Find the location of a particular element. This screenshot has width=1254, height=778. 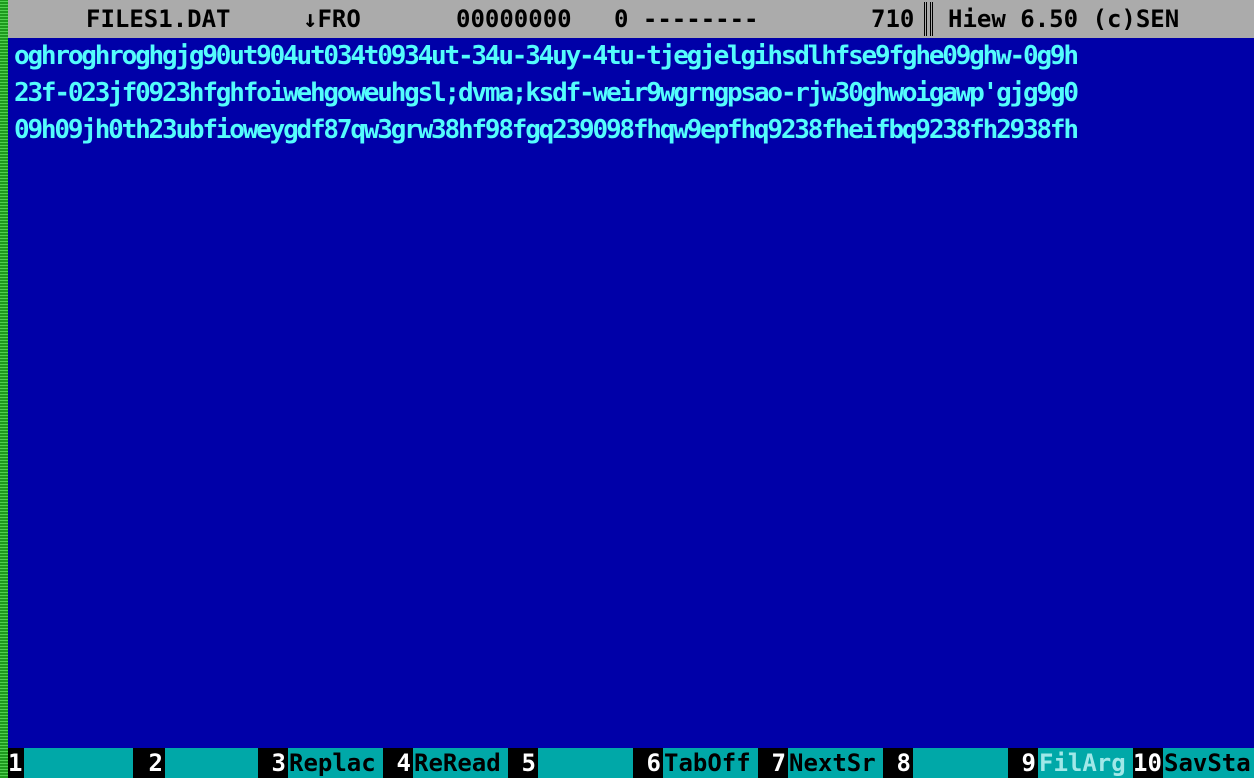

f5-key: 5 is located at coordinates (570, 763).